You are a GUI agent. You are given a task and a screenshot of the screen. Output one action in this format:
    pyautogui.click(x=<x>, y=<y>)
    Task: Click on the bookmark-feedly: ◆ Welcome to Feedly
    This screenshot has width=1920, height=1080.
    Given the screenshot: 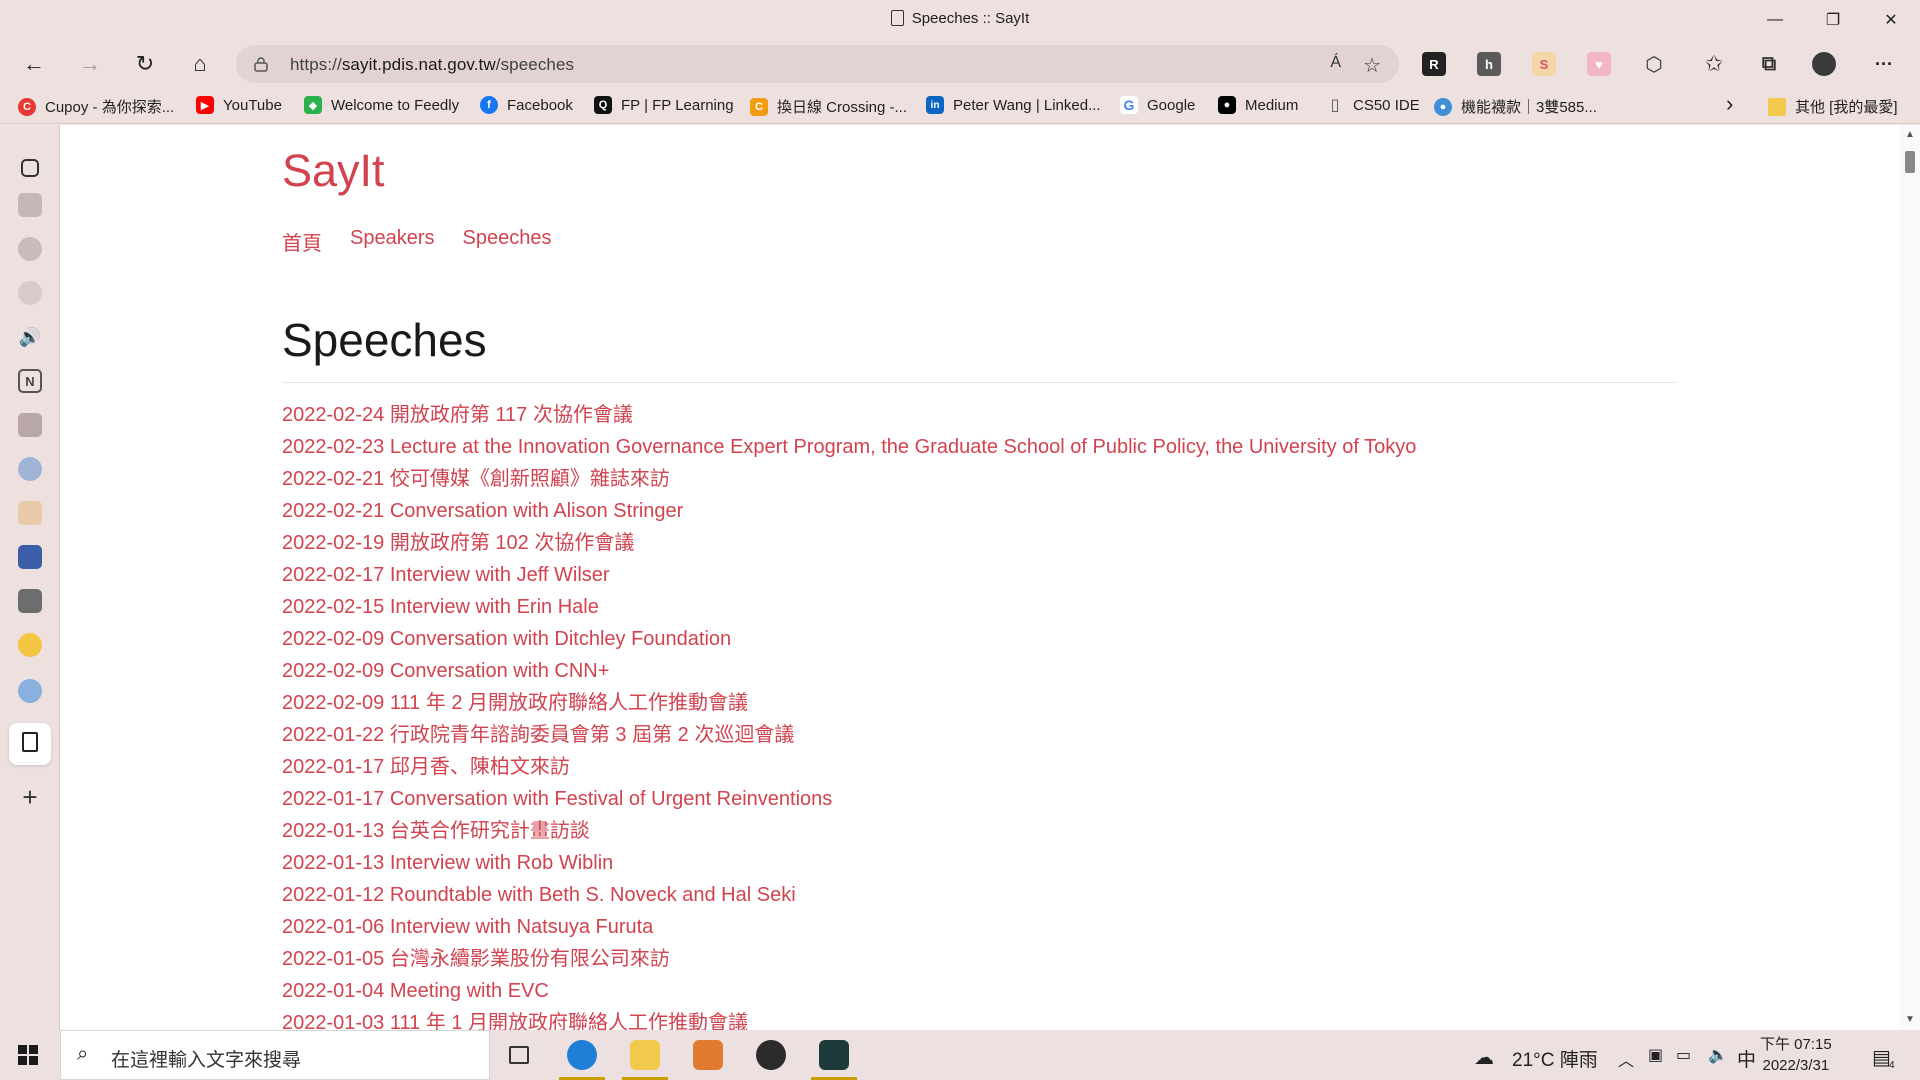 What is the action you would take?
    pyautogui.click(x=381, y=105)
    